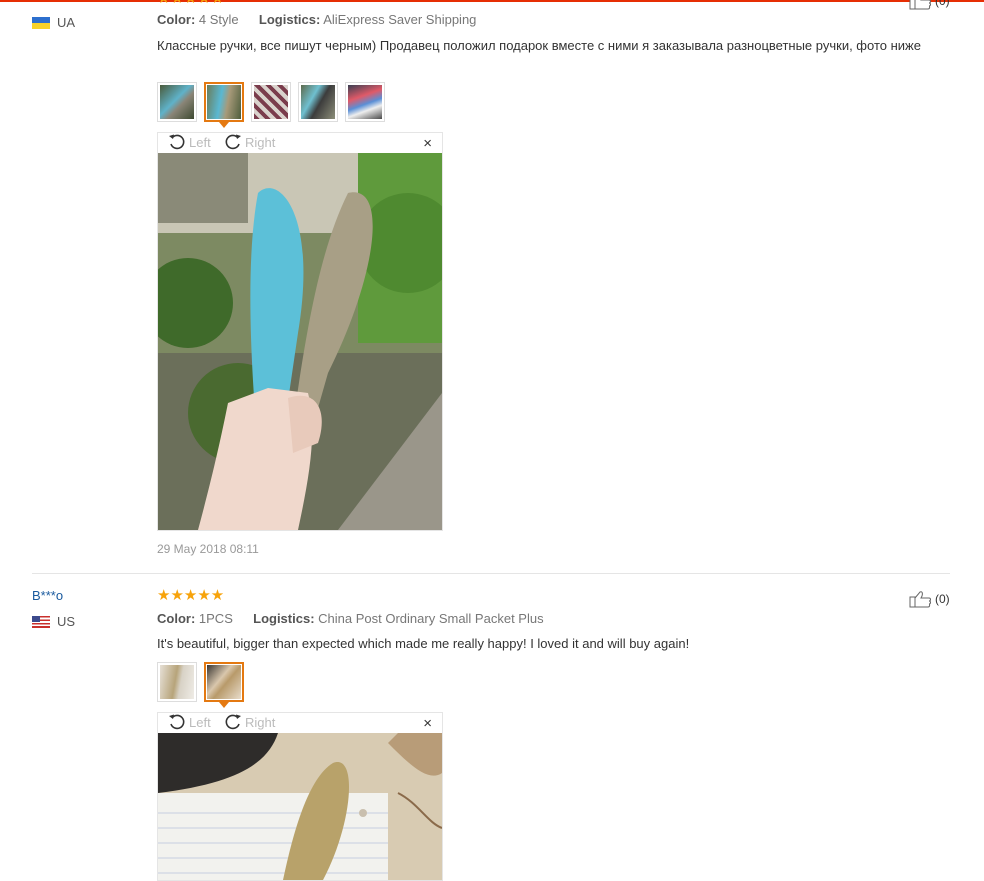 Image resolution: width=984 pixels, height=881 pixels. What do you see at coordinates (208, 549) in the screenshot?
I see `review-date: 29 May 2018 08:11` at bounding box center [208, 549].